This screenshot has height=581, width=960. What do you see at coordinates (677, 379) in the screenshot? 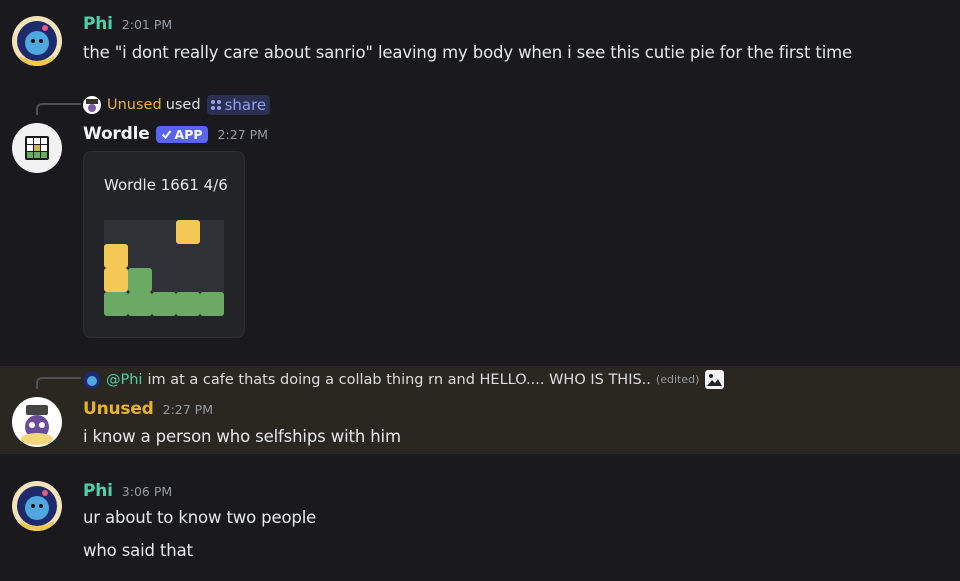
I see `edited-label: (edited)` at bounding box center [677, 379].